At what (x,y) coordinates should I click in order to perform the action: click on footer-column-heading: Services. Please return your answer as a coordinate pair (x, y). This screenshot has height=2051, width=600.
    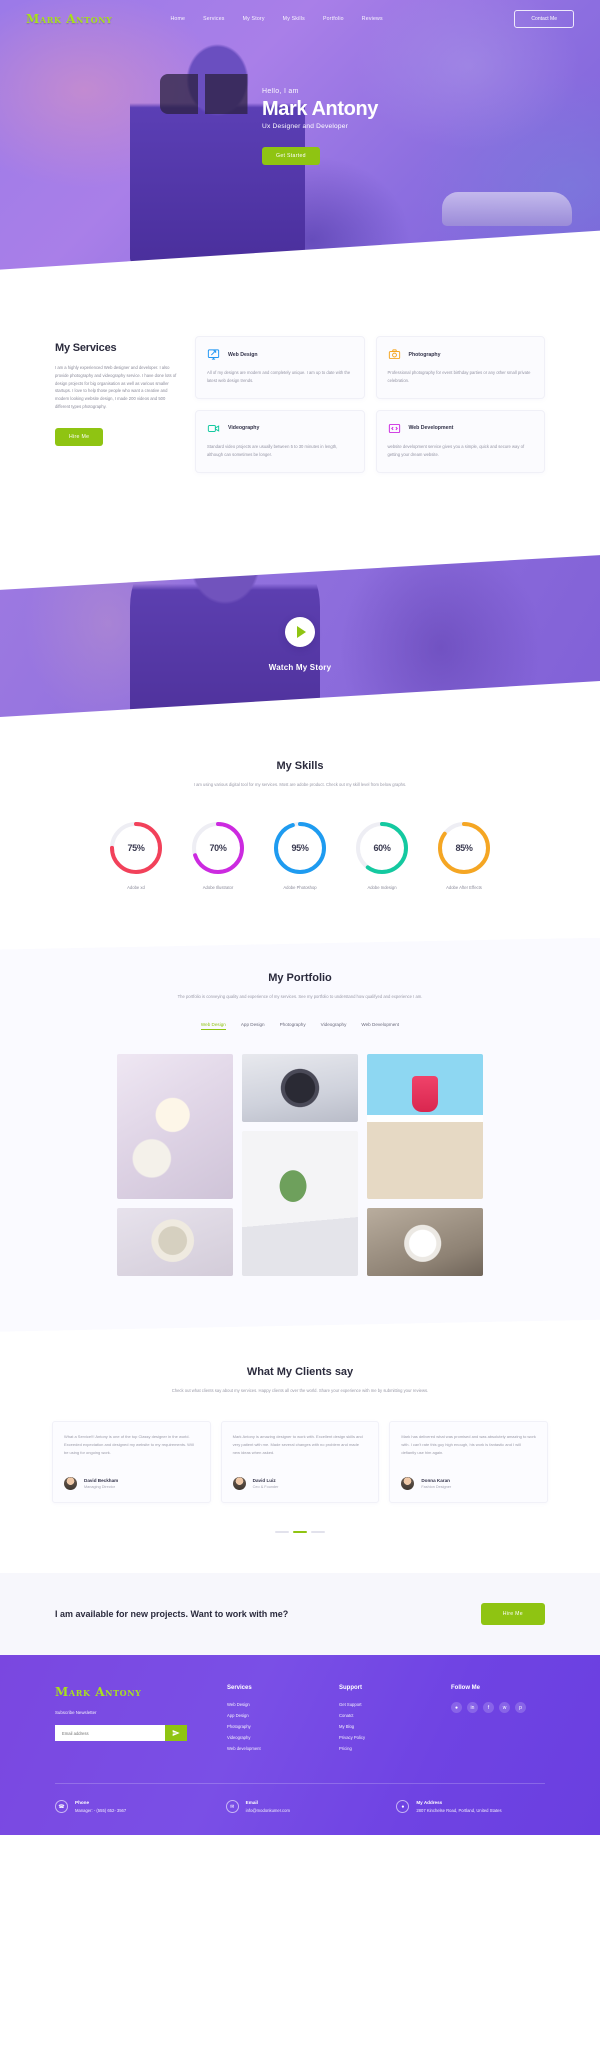
    Looking at the image, I should click on (239, 1688).